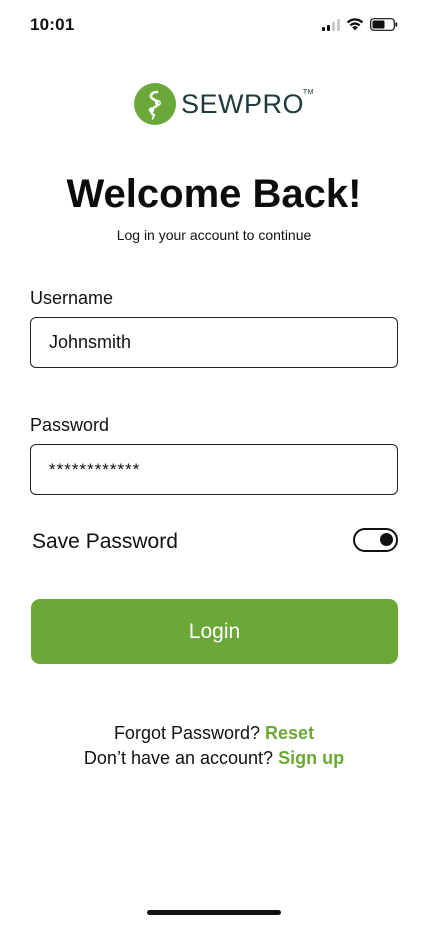 The image size is (428, 926). I want to click on no-account-text: Don’t have an account?, so click(178, 758).